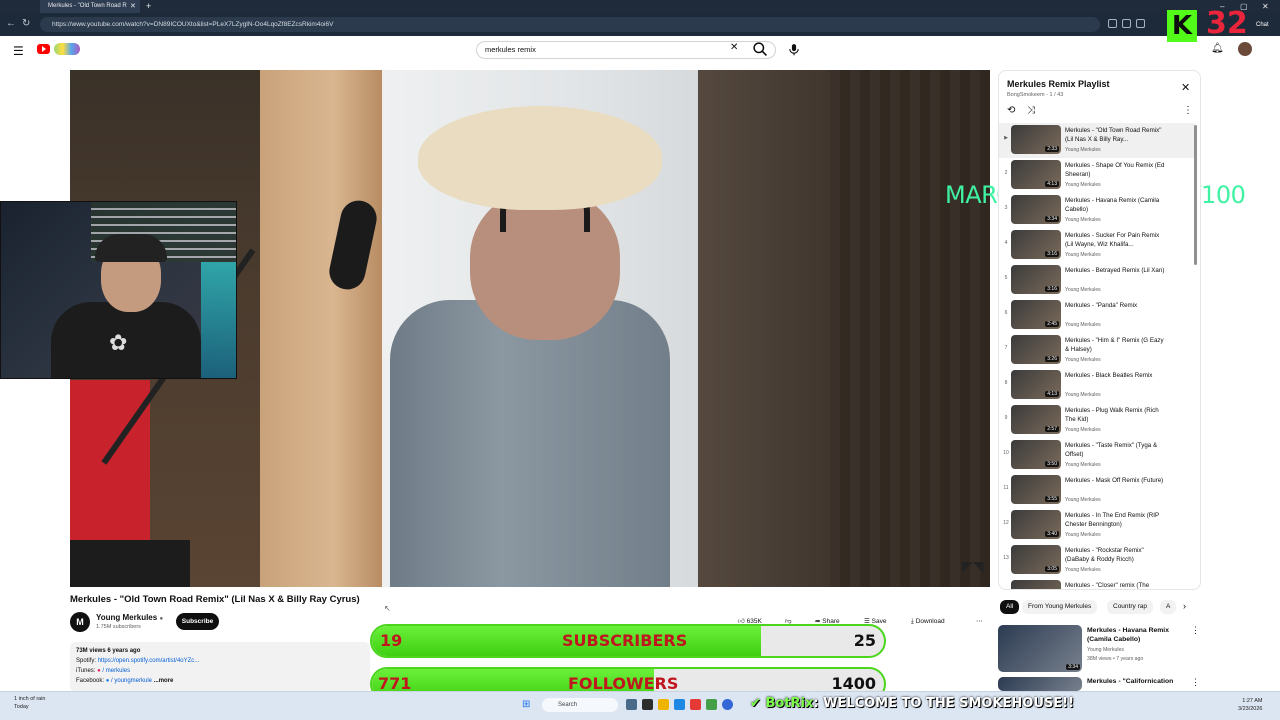  I want to click on close-icon: ✕, so click(133, 6).